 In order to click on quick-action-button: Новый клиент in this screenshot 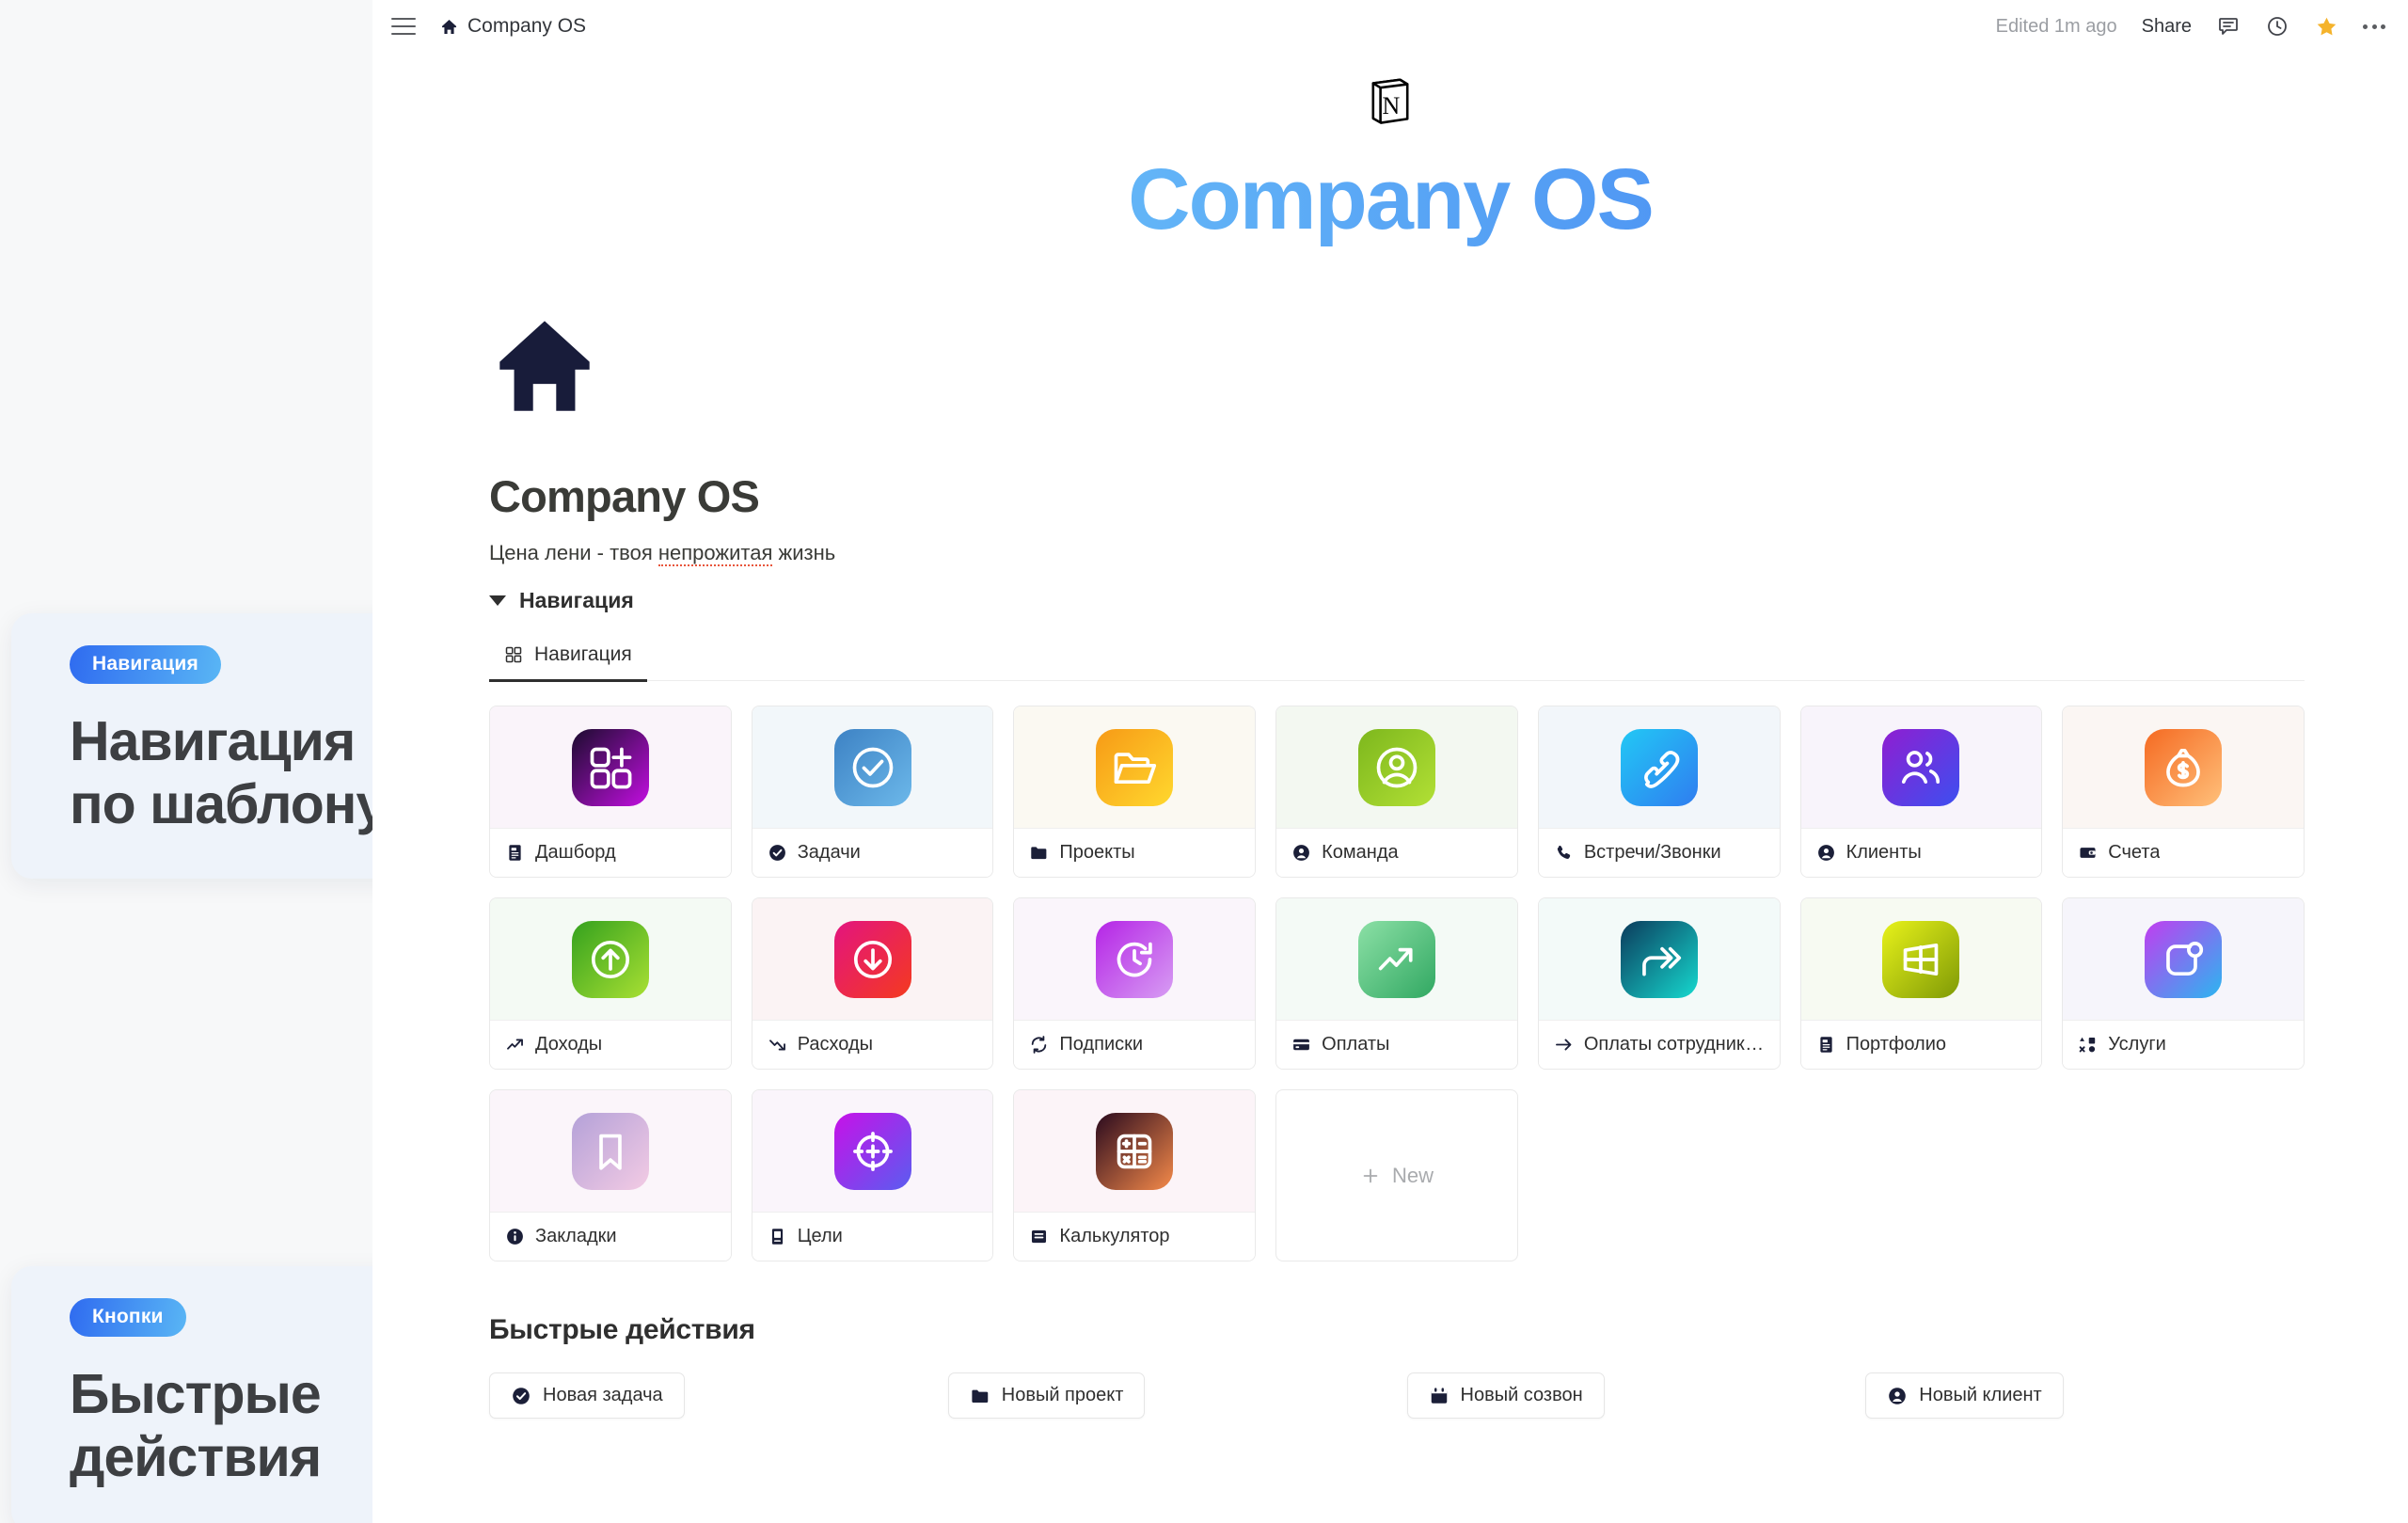, I will do `click(1965, 1395)`.